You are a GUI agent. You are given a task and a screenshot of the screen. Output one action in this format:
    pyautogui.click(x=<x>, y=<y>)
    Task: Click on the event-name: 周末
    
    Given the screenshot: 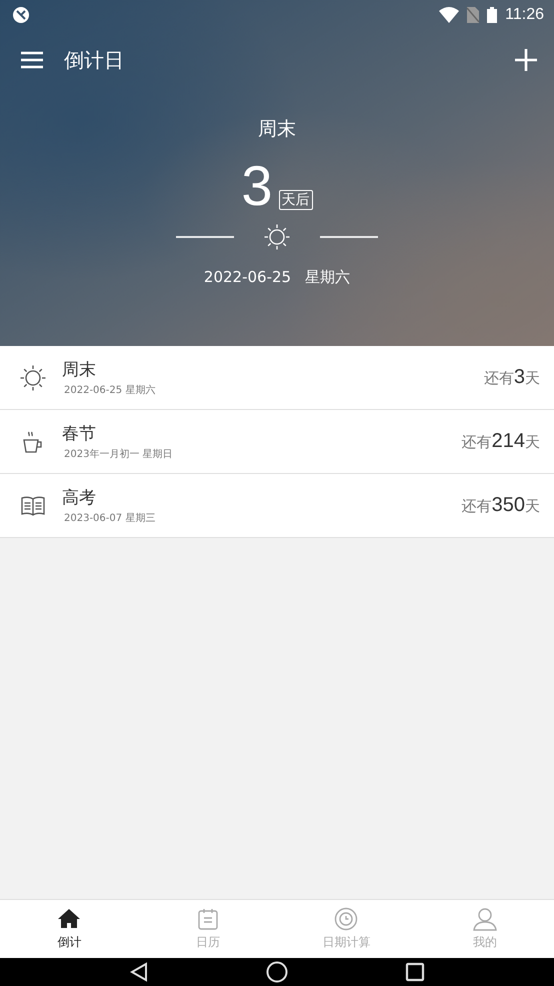 What is the action you would take?
    pyautogui.click(x=79, y=370)
    